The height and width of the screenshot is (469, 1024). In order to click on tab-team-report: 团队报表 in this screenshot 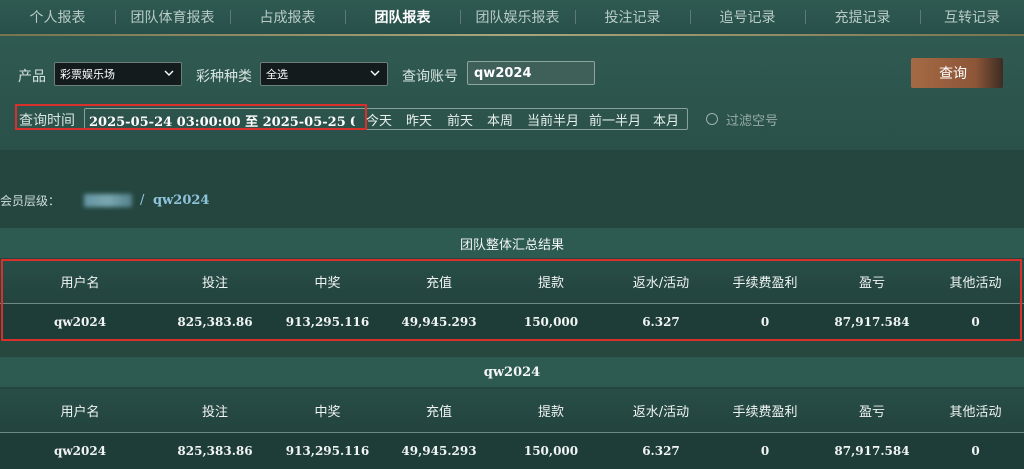, I will do `click(402, 17)`.